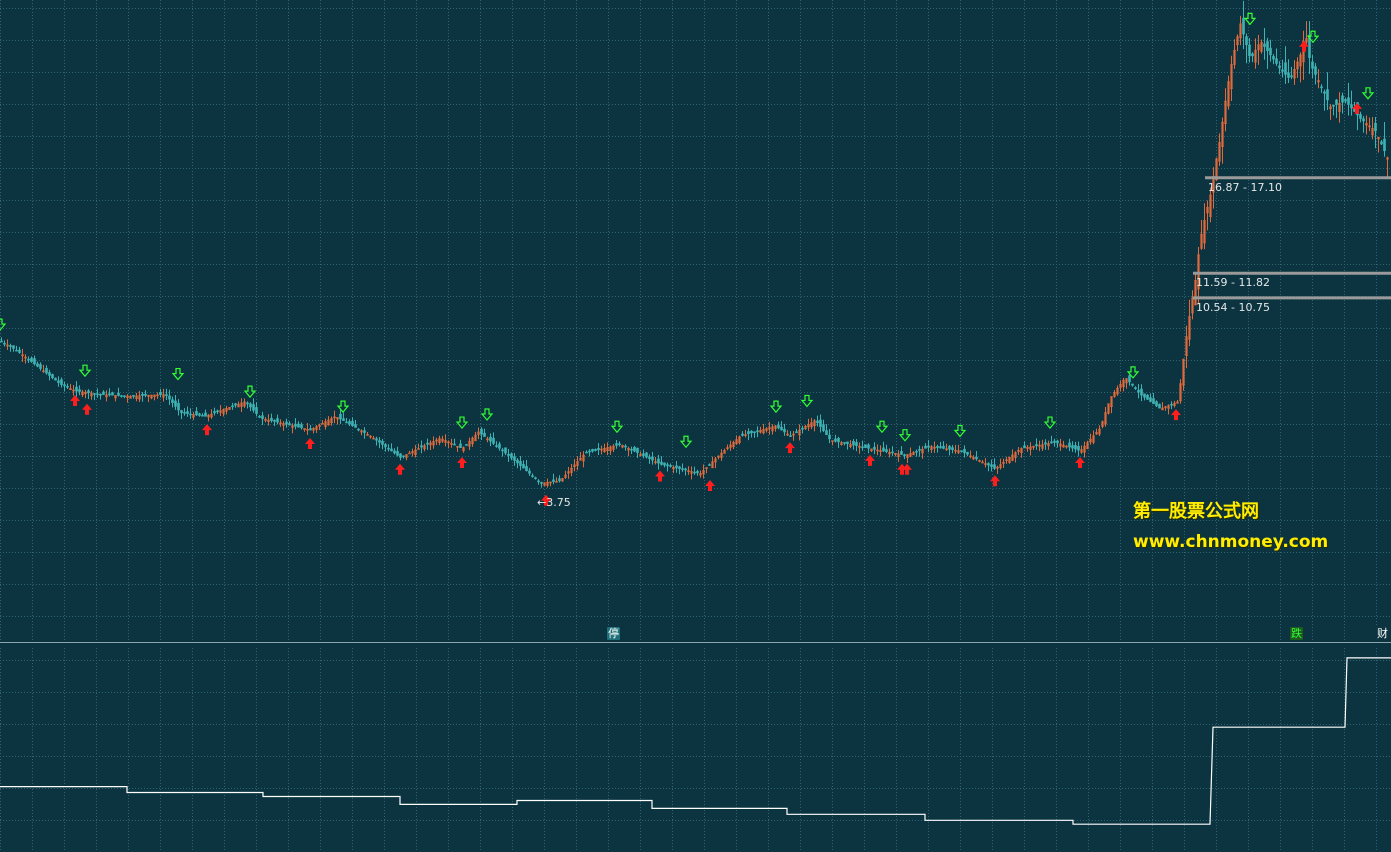  What do you see at coordinates (1233, 307) in the screenshot?
I see `price-zone-label: 10.54 - 10.75` at bounding box center [1233, 307].